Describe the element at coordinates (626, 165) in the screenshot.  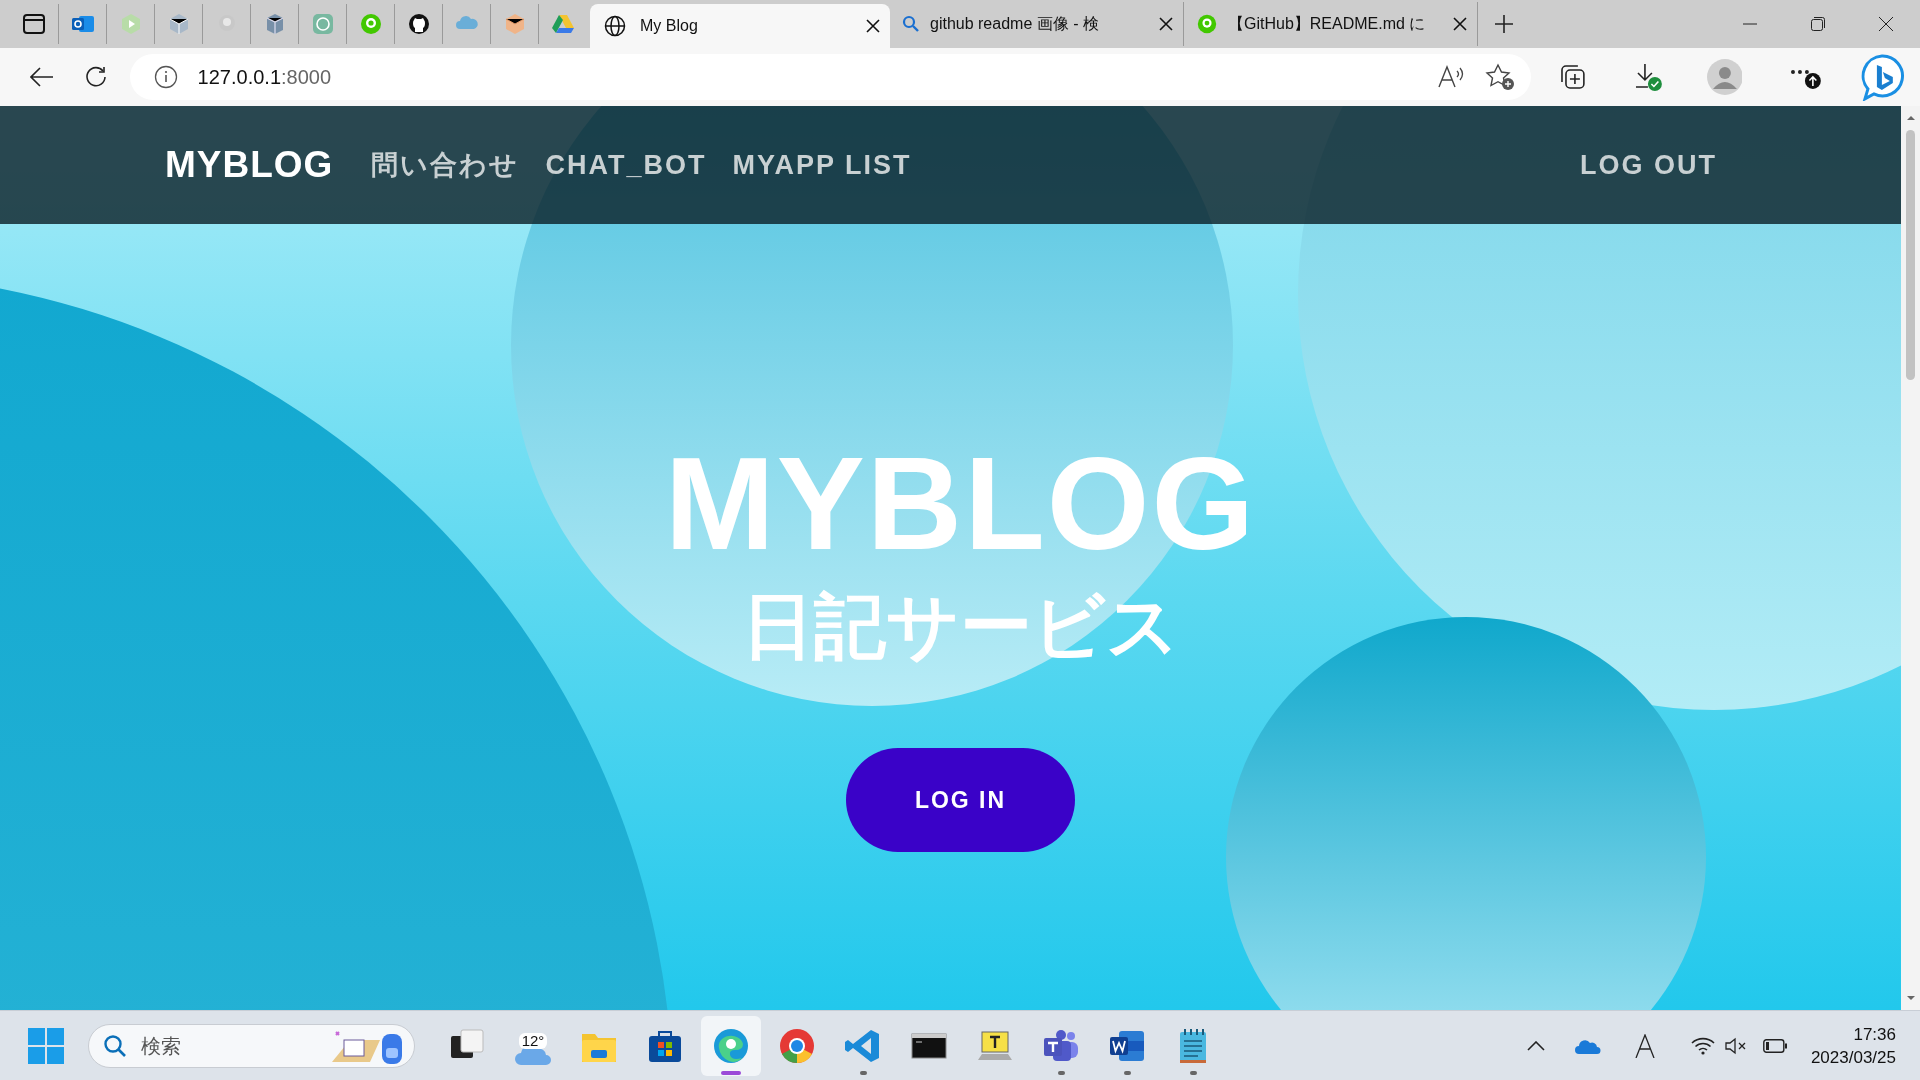
I see `nav-link: CHAT_BOT` at that location.